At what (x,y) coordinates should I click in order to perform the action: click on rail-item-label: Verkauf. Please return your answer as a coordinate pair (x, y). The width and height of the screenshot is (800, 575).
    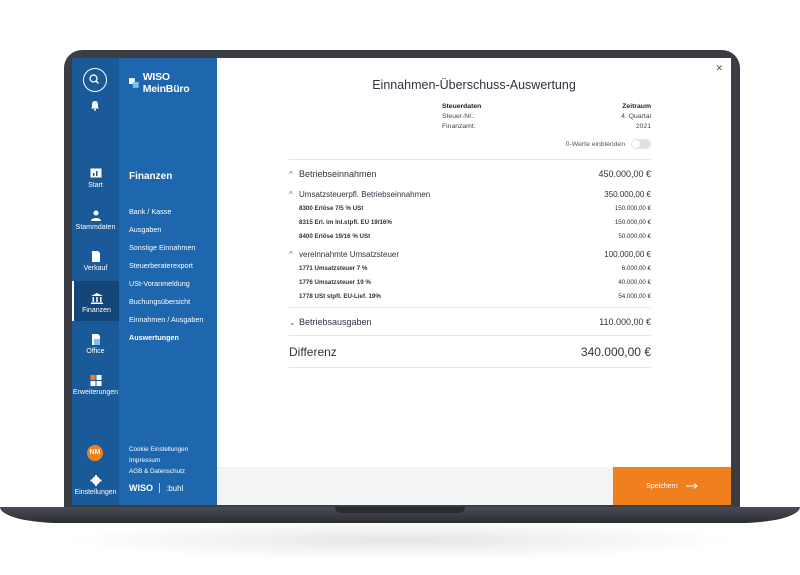
    Looking at the image, I should click on (95, 268).